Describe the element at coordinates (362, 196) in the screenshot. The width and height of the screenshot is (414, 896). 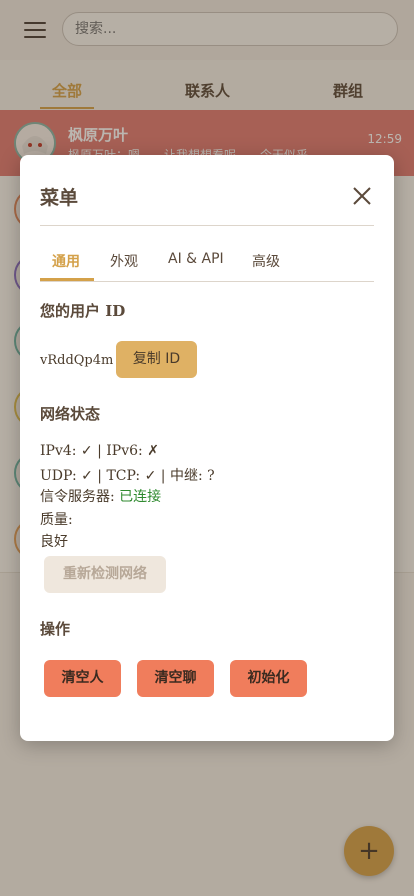
I see `close-icon` at that location.